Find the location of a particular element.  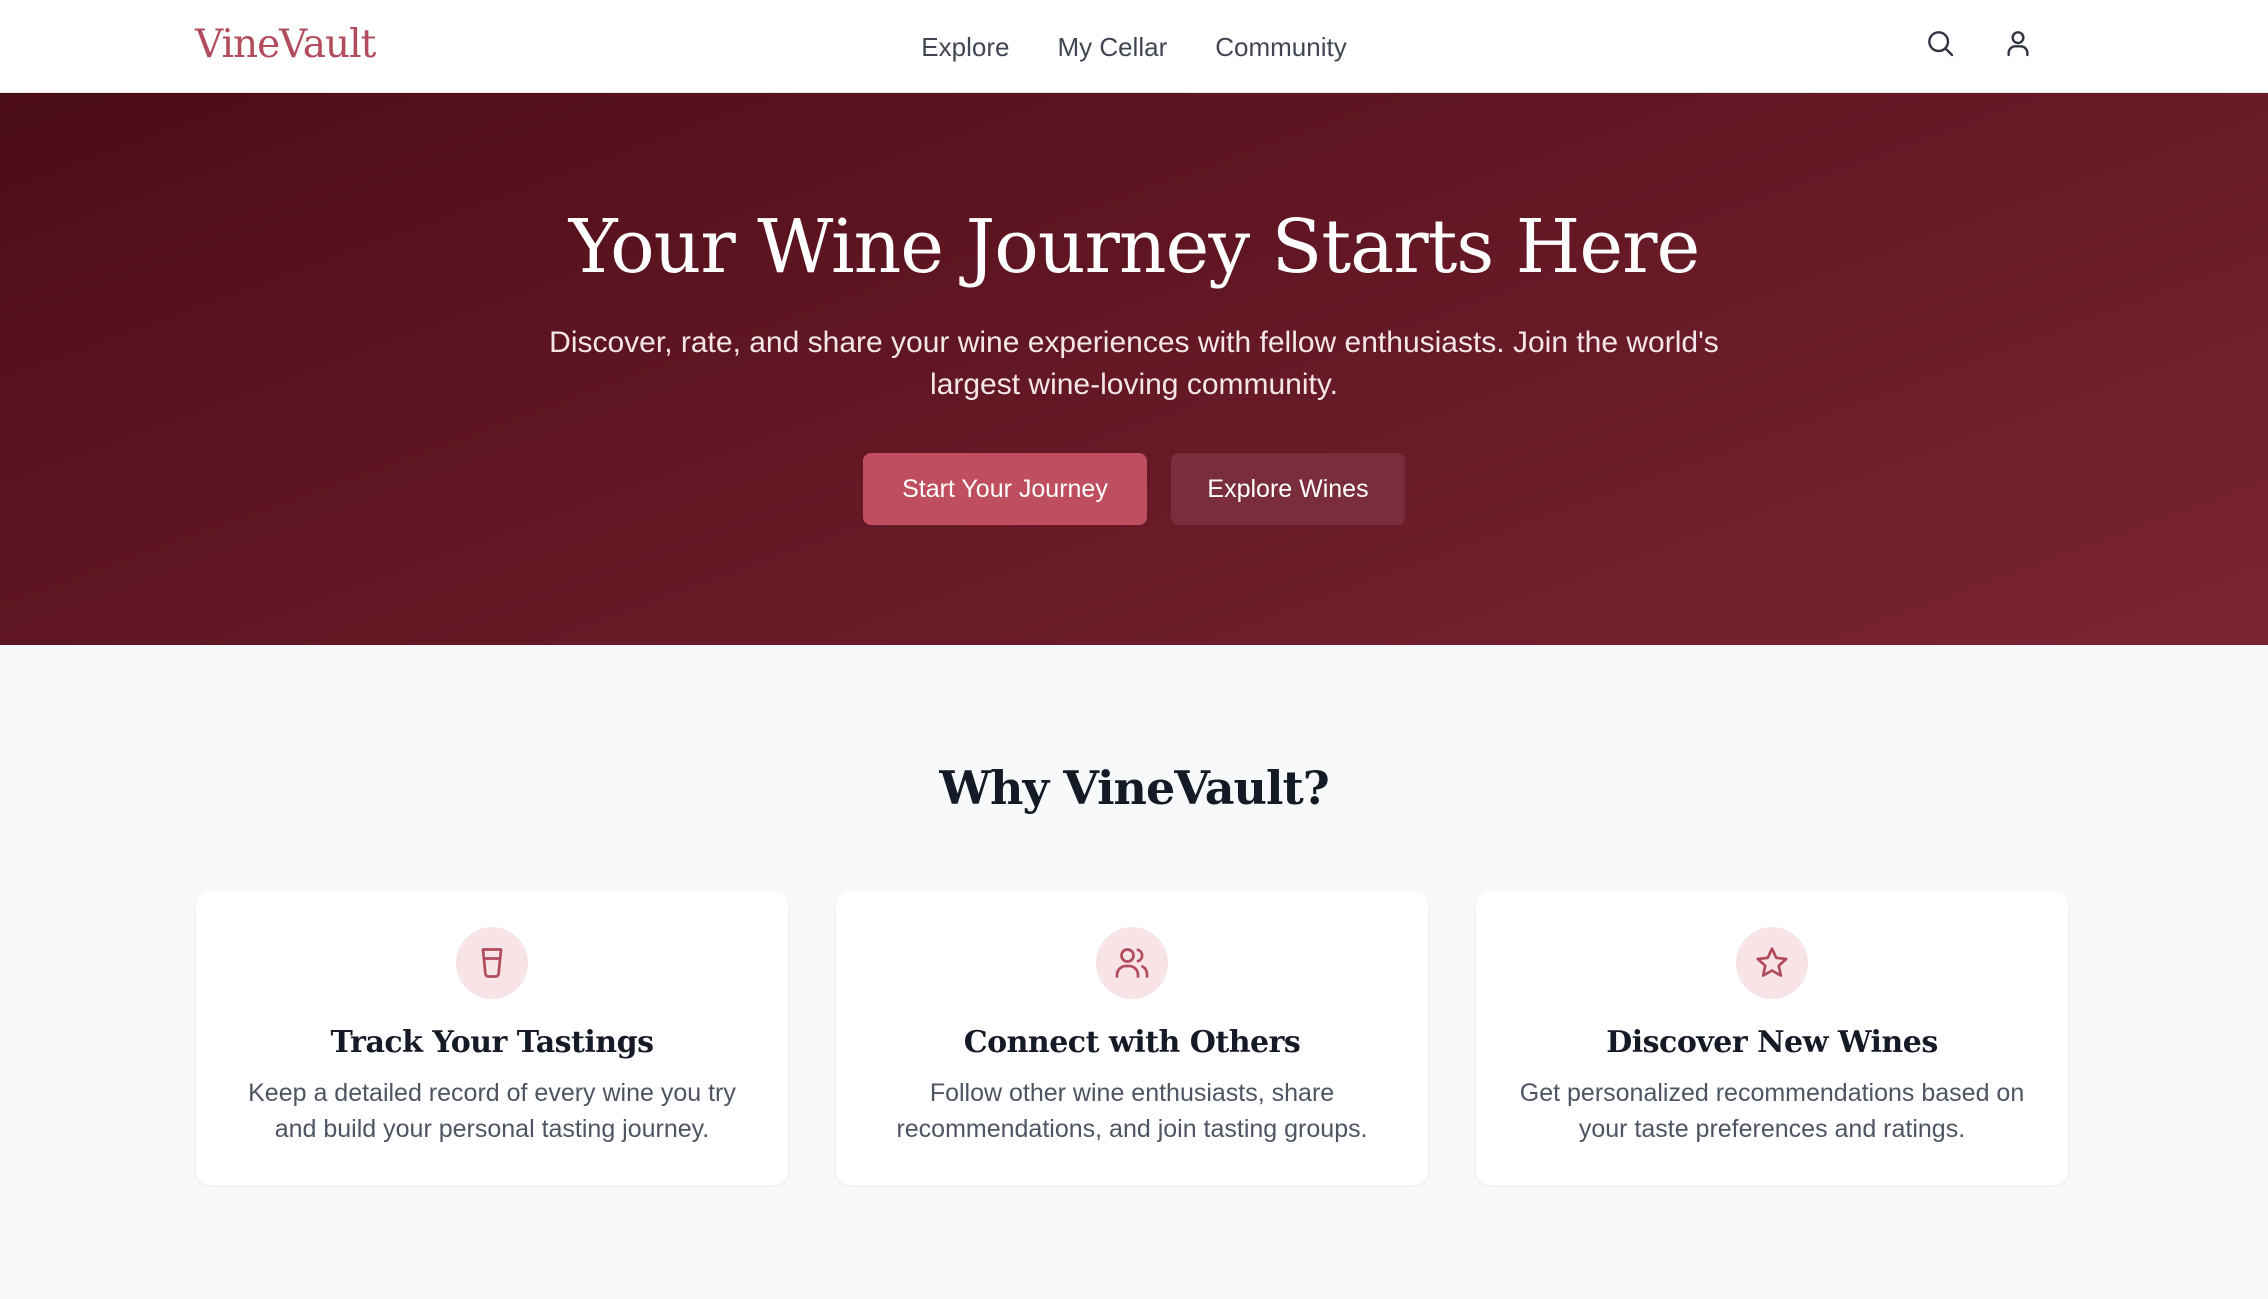

feature-card-title: Connect with Others is located at coordinates (1132, 1042).